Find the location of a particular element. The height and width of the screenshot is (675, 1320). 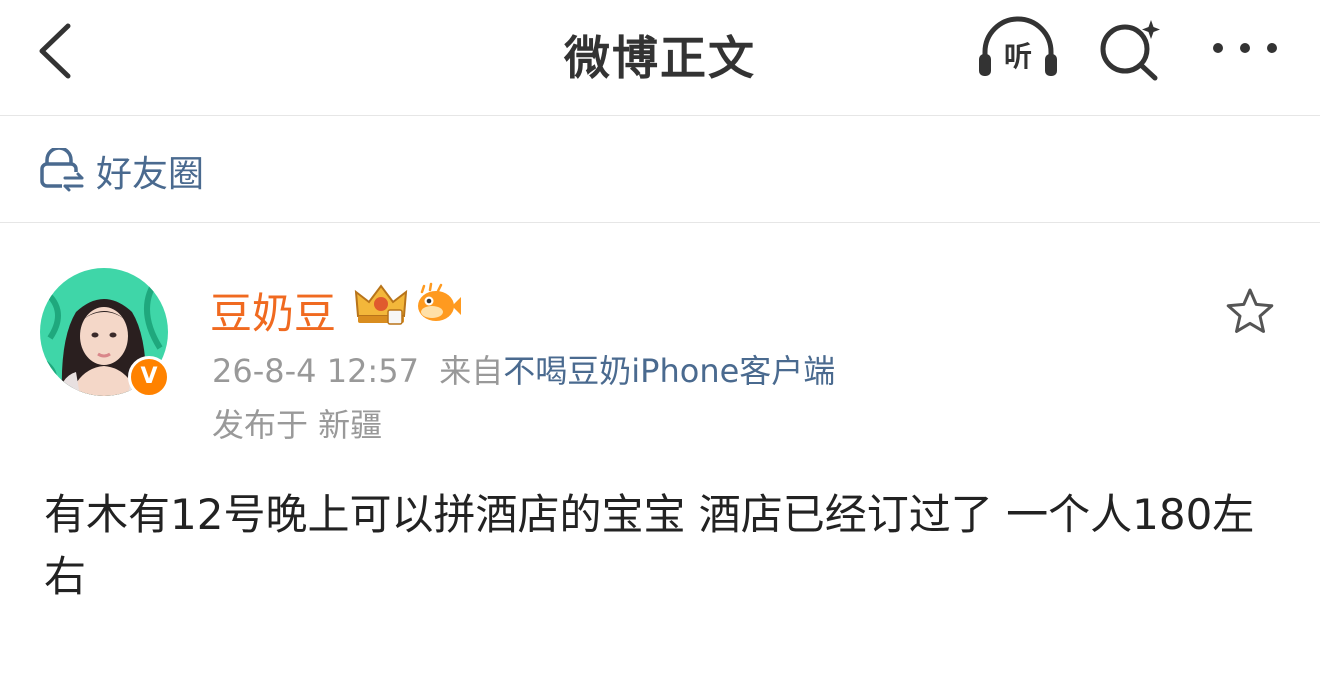

listen-label: 听 is located at coordinates (1018, 56).